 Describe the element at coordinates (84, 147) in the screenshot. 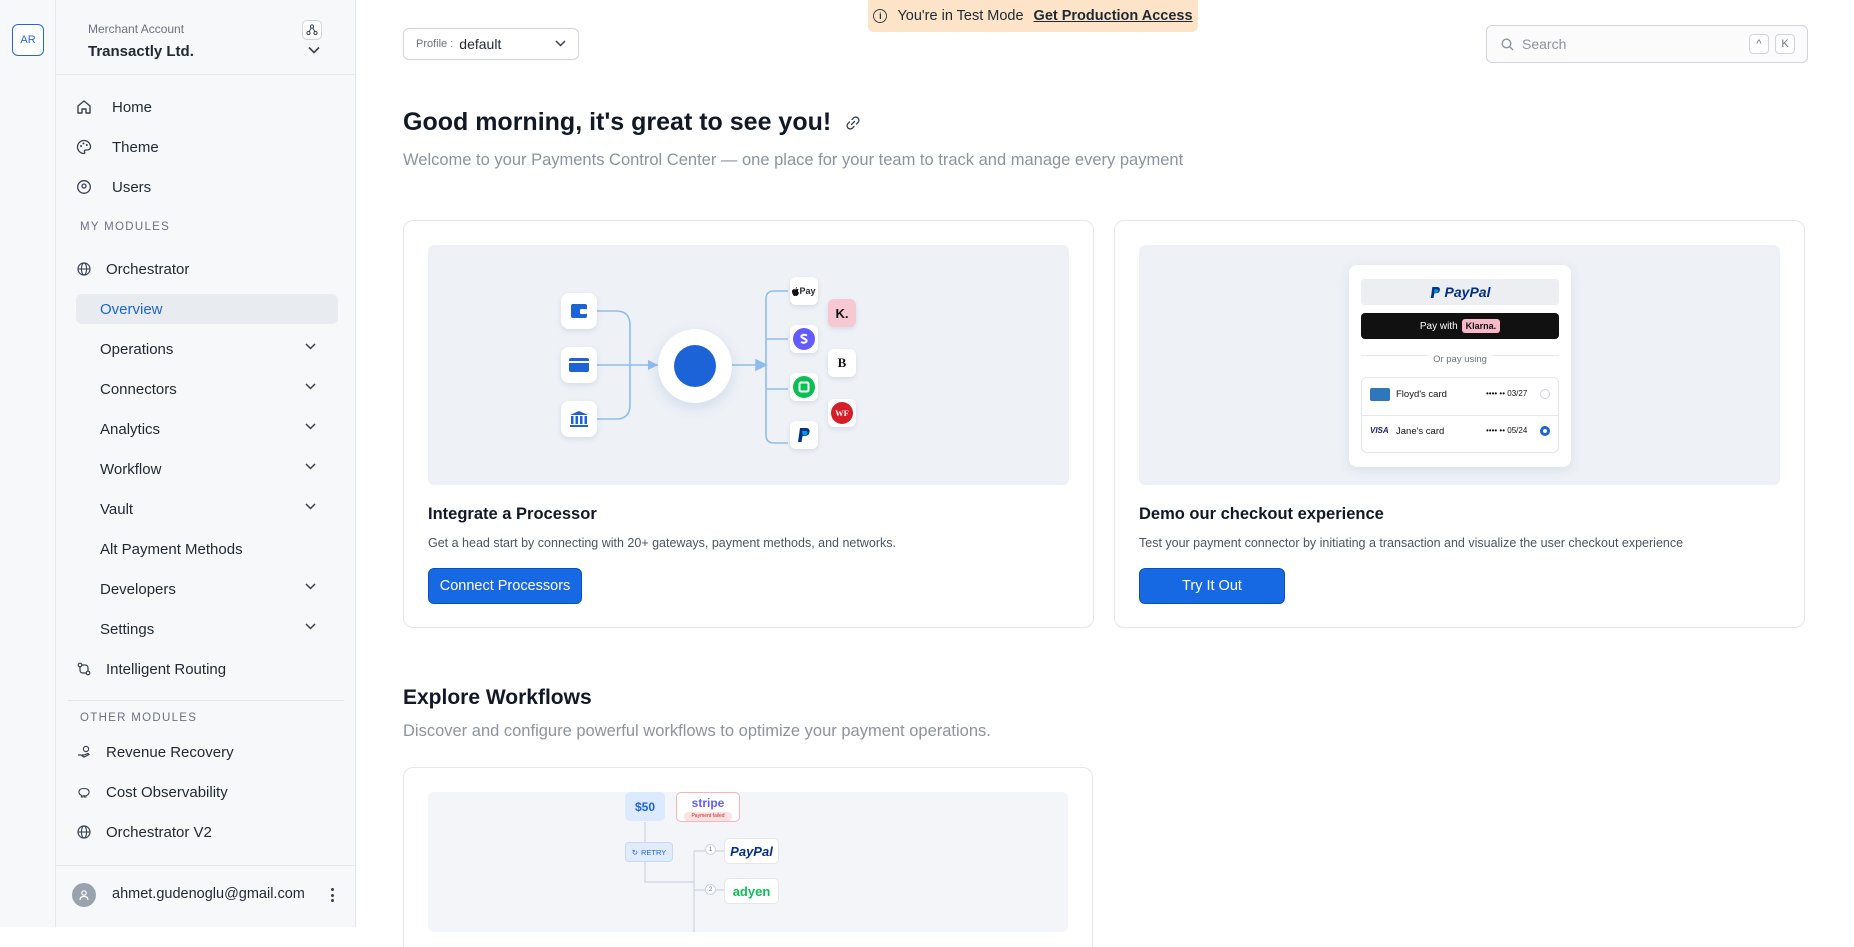

I see `palette-icon` at that location.